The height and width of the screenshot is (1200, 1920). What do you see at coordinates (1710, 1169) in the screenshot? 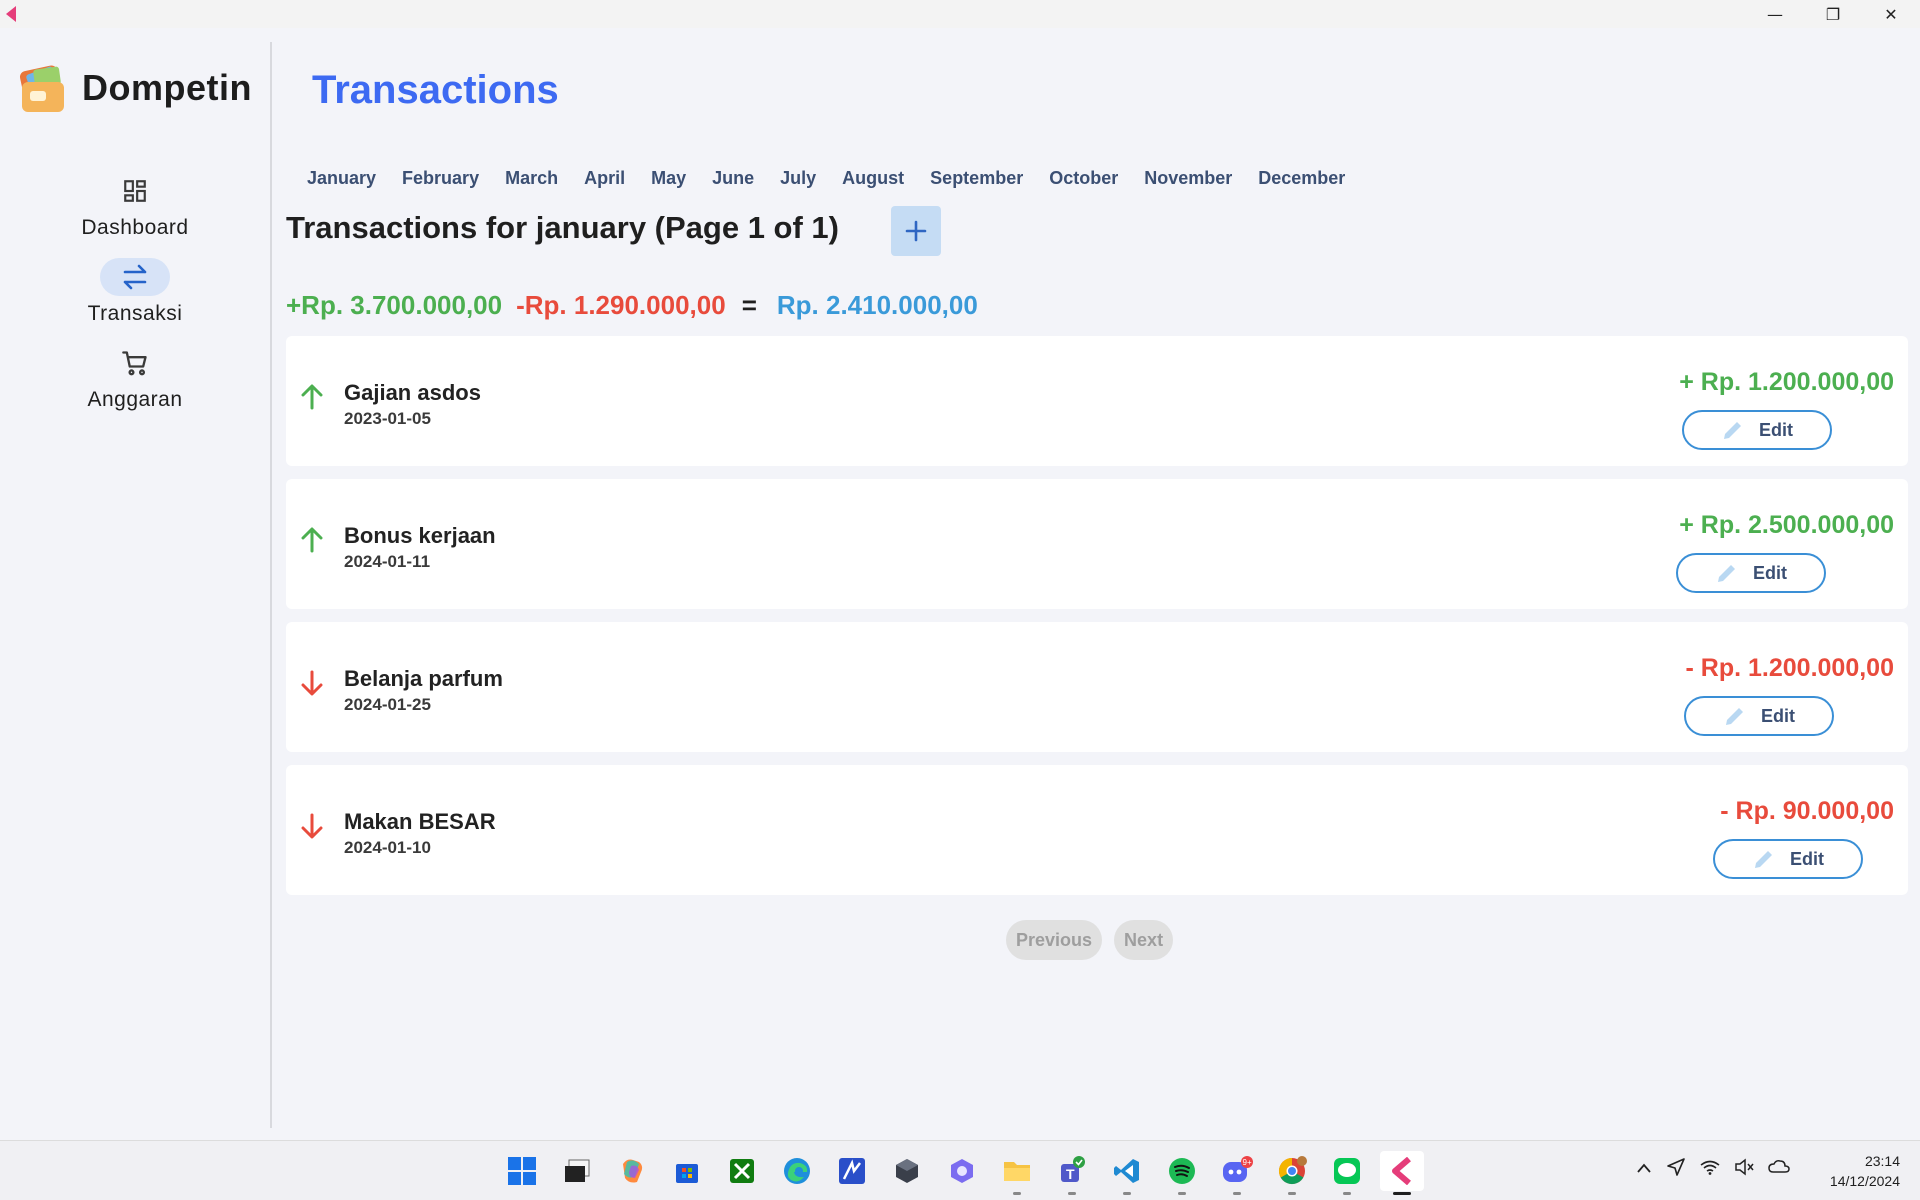
I see `wifi-icon` at bounding box center [1710, 1169].